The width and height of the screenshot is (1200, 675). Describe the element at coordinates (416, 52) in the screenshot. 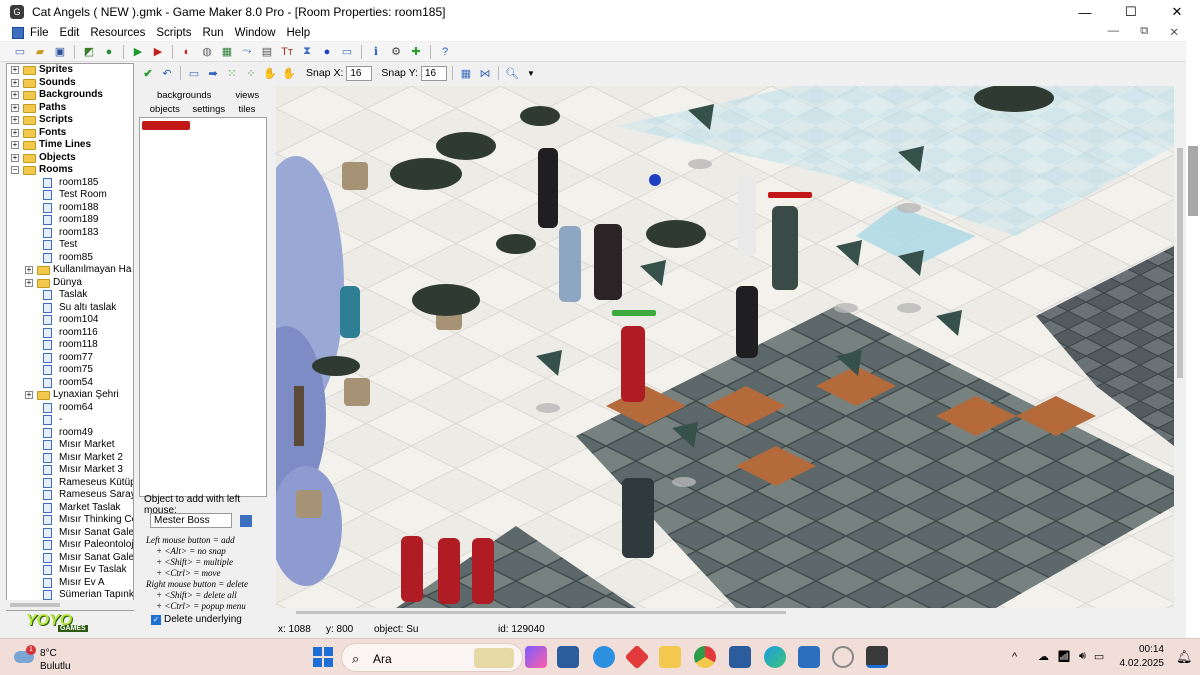

I see `extensions-icon: ✚` at that location.